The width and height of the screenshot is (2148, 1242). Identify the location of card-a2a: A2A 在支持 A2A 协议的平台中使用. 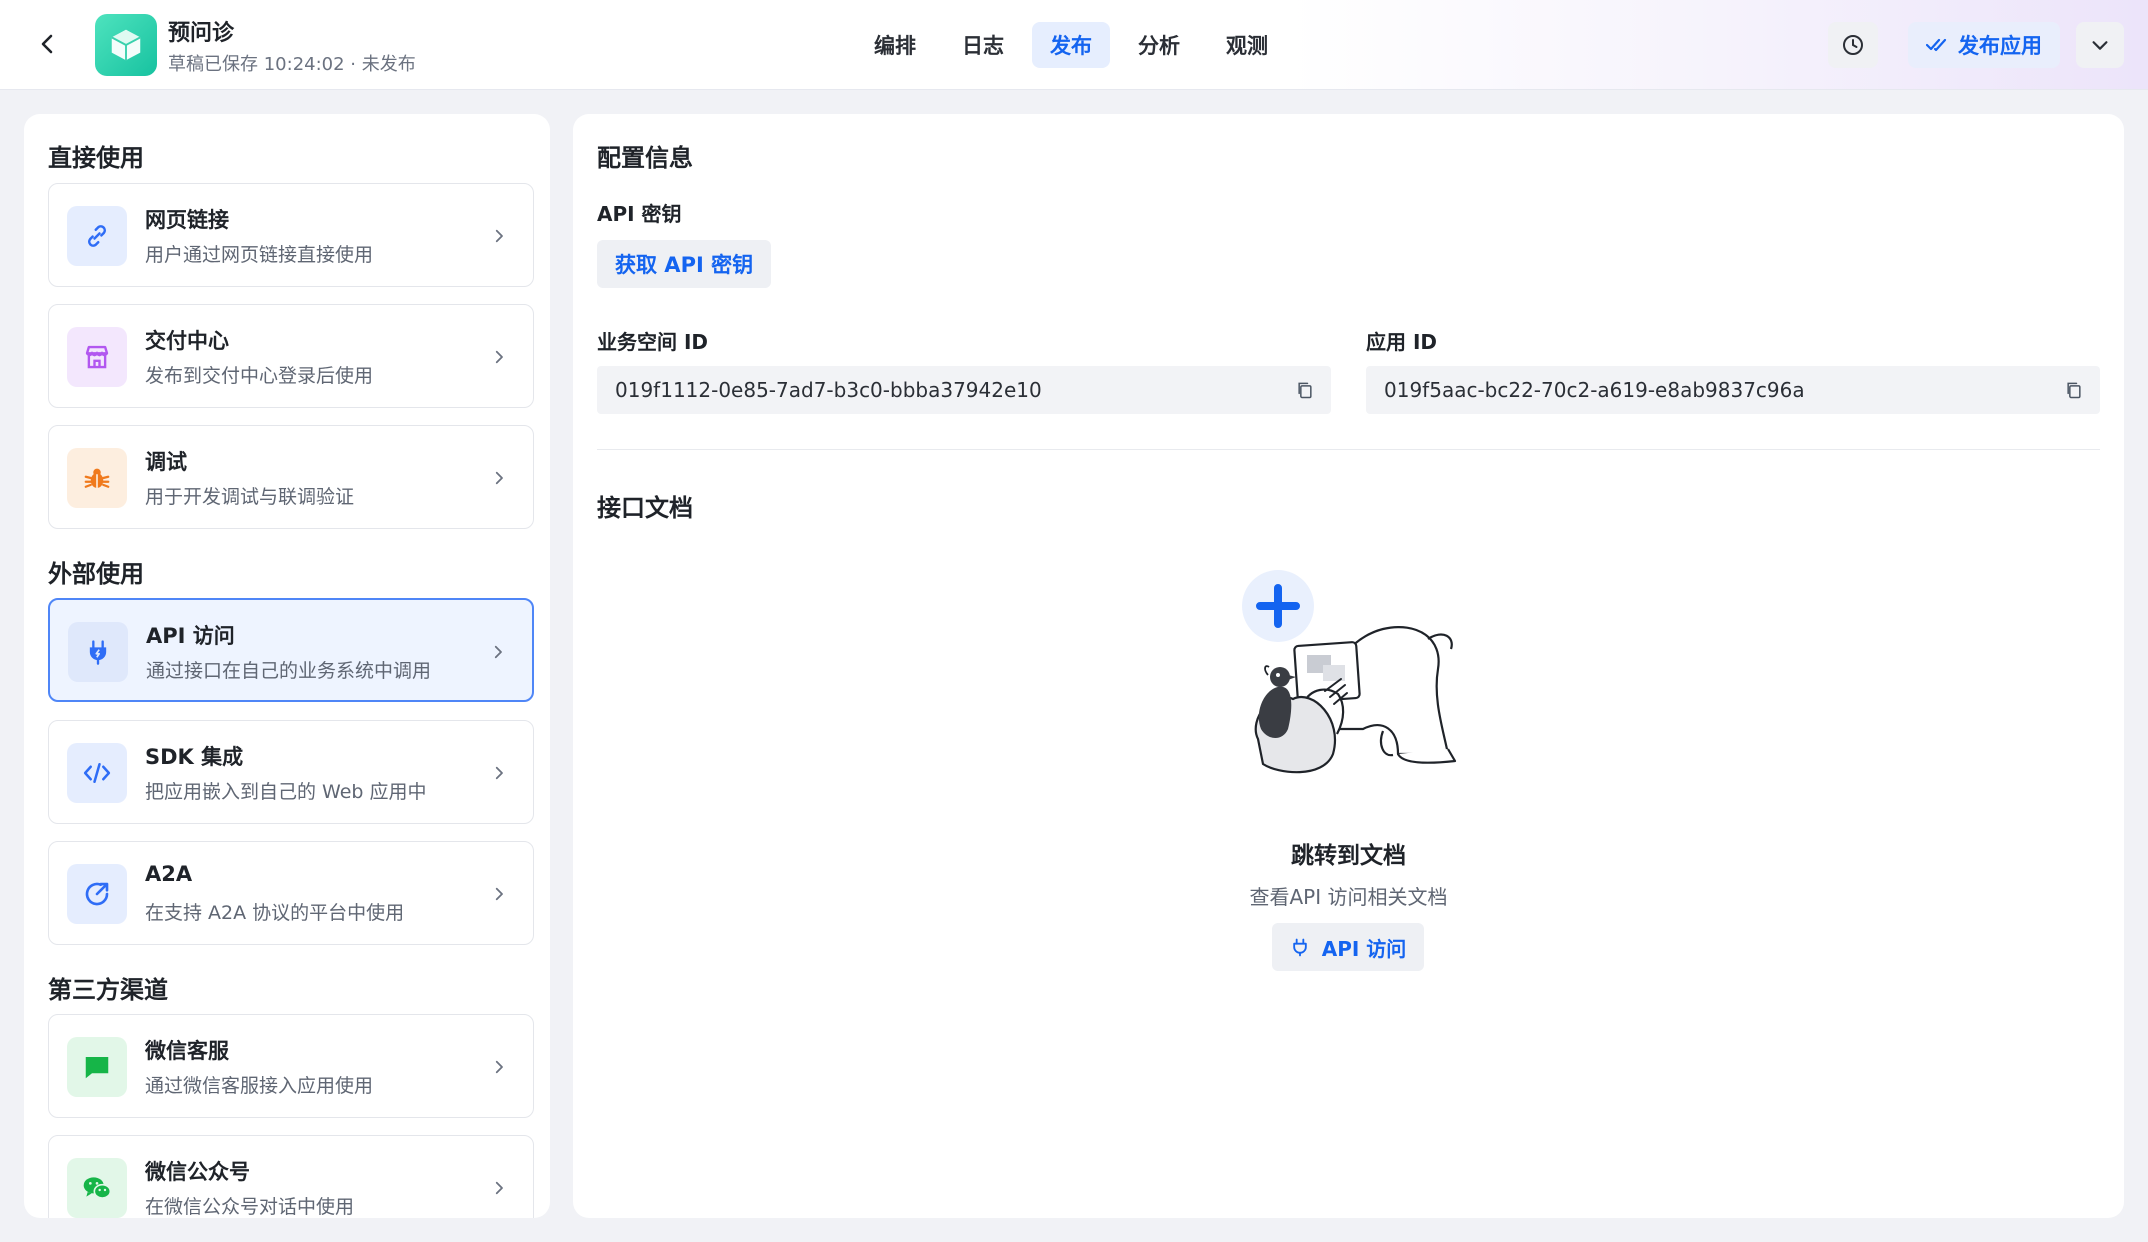
(291, 893).